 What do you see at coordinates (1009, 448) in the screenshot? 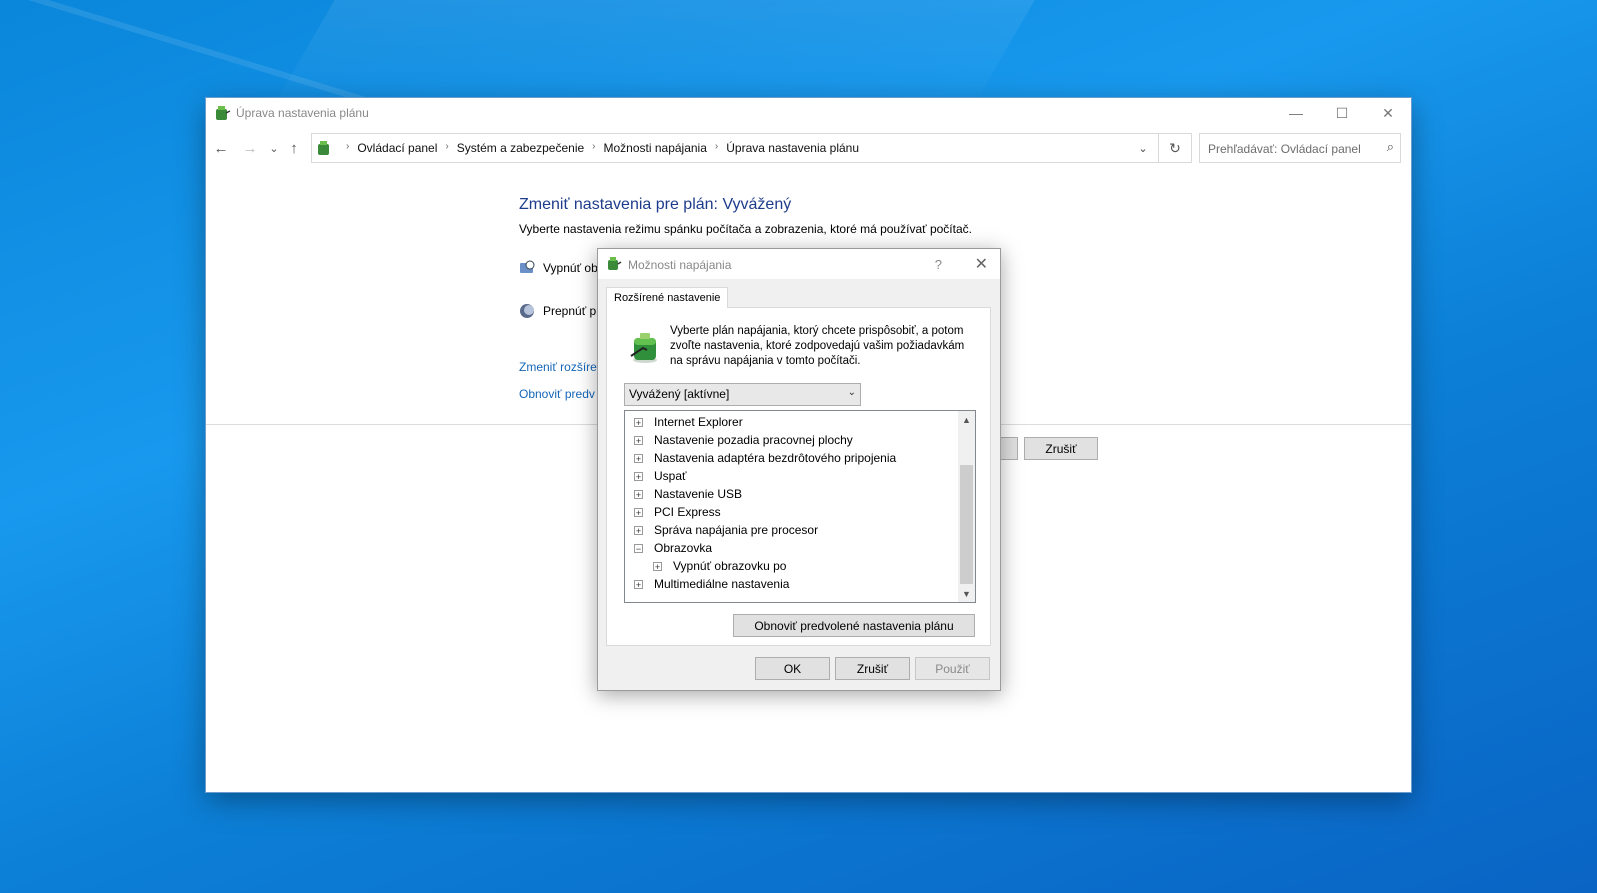
I see `save-button-partial` at bounding box center [1009, 448].